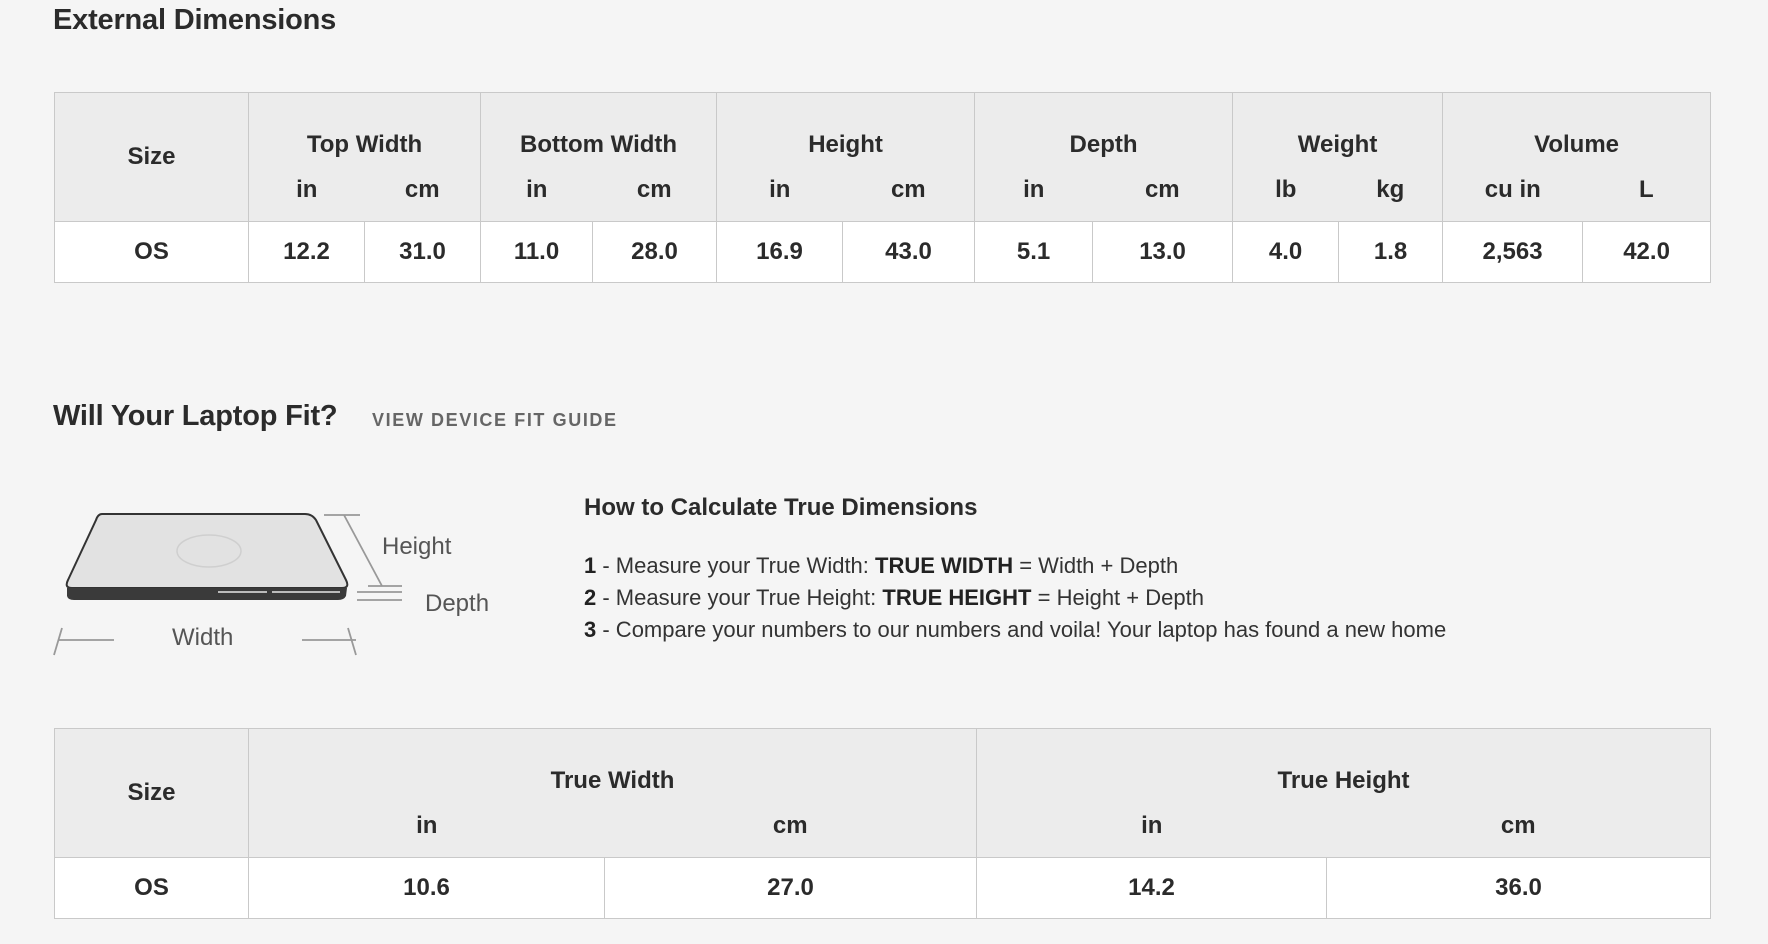 The image size is (1768, 944). Describe the element at coordinates (790, 888) in the screenshot. I see `table-cell: 27.0` at that location.